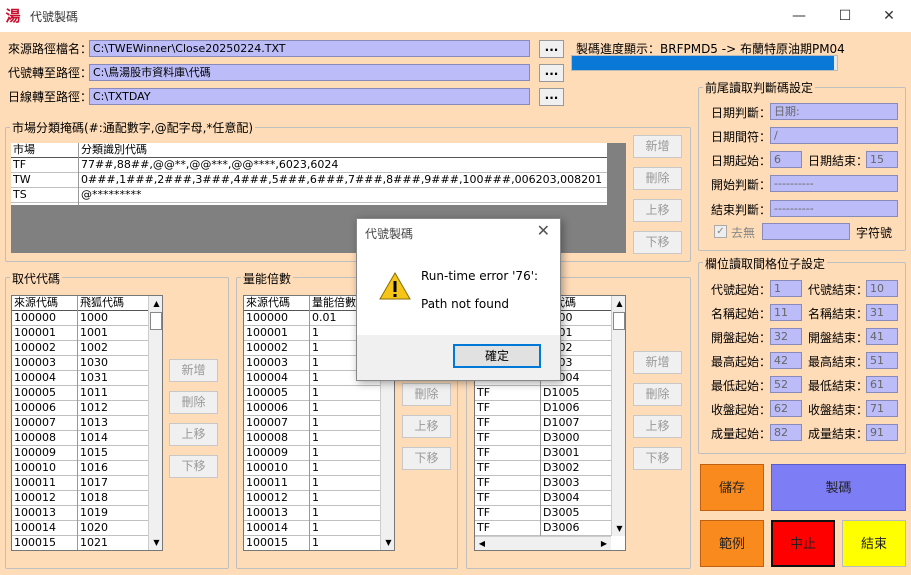 The image size is (911, 575). Describe the element at coordinates (657, 458) in the screenshot. I see `third-down-button: 下移` at that location.